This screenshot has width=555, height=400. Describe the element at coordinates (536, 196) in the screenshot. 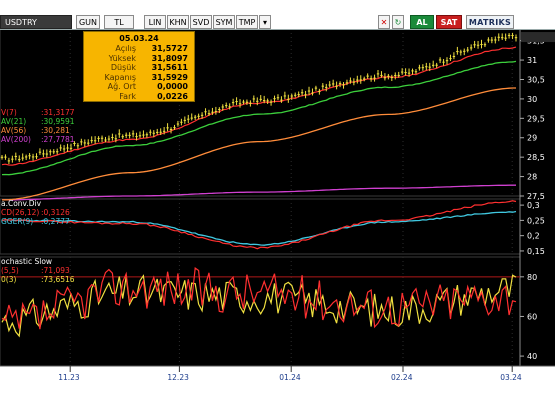

I see `price-tick-label-8: 27,5` at that location.